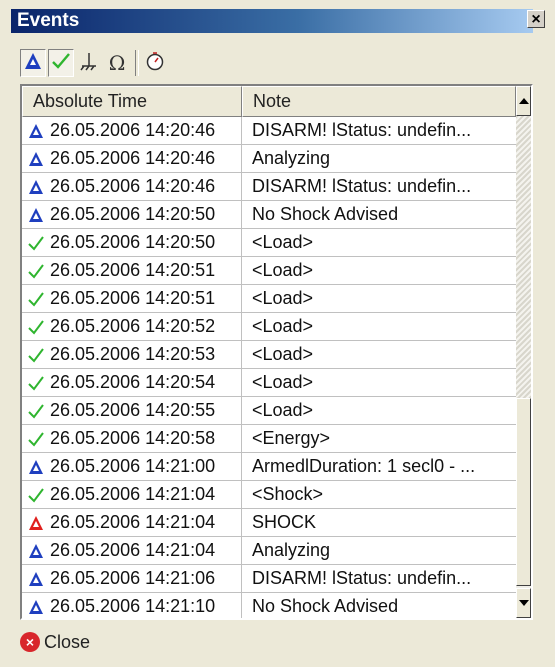  I want to click on time-text: 26.05.2006 14:20:54, so click(133, 382).